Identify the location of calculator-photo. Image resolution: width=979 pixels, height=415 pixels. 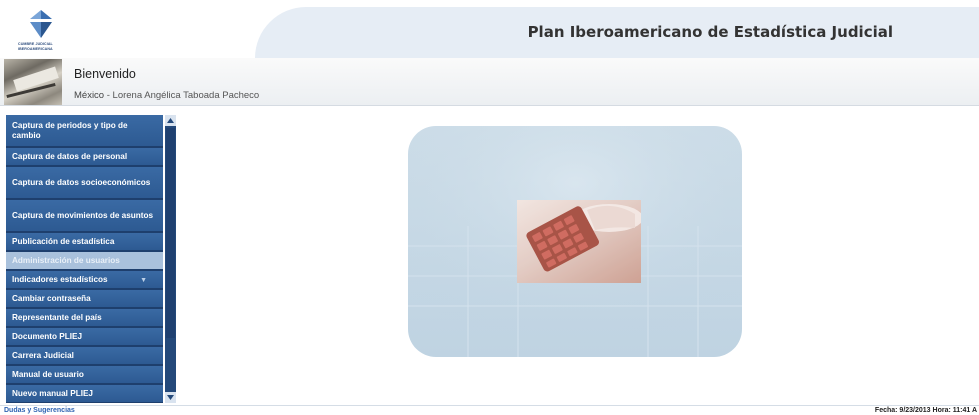
(579, 241).